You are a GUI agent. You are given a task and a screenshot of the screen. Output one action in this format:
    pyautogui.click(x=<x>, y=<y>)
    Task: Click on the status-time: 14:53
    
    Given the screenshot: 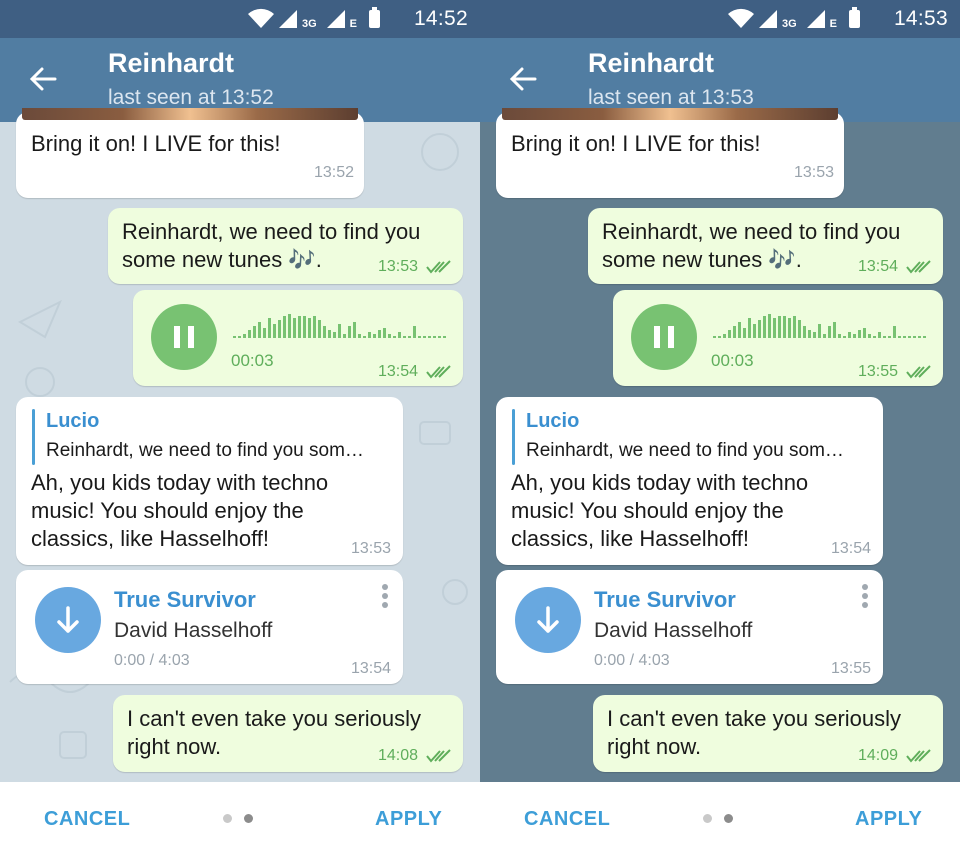 What is the action you would take?
    pyautogui.click(x=920, y=18)
    